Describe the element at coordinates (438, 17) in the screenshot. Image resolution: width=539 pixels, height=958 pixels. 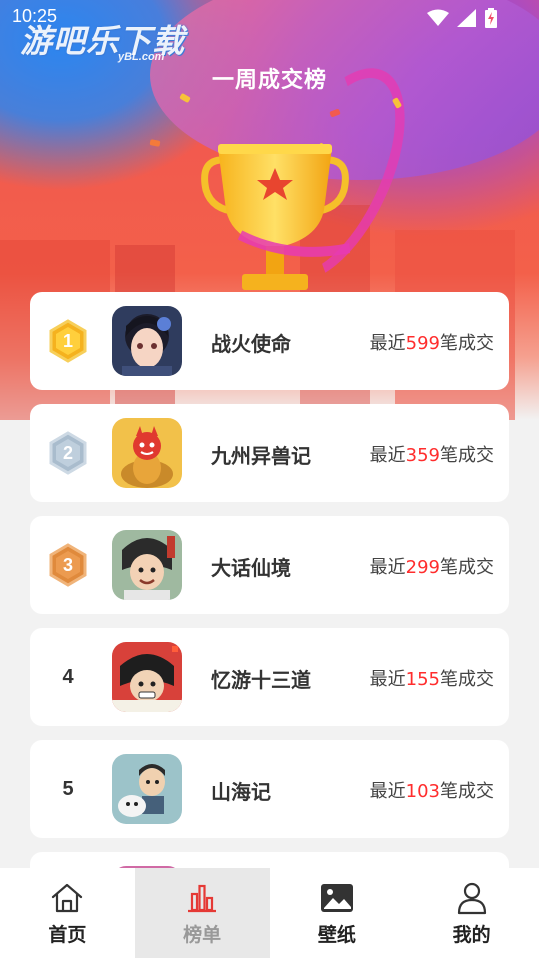
I see `wifi-icon` at that location.